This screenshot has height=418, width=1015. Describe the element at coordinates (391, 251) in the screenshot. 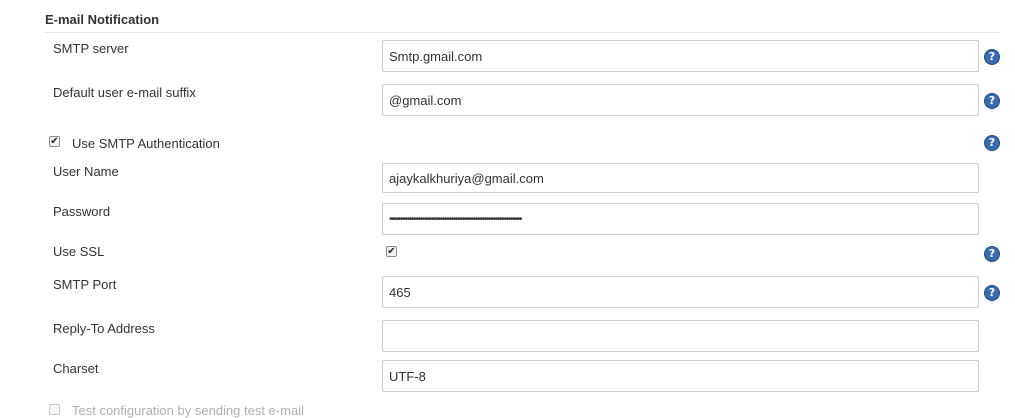

I see `use-ssl-checkbox: ✔` at that location.